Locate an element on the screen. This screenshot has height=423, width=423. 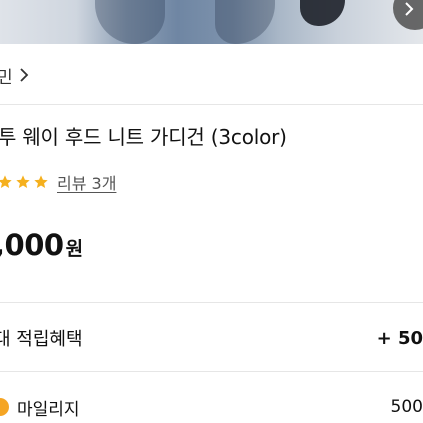
max-points-row: 대 적립혜택 + 50 is located at coordinates (211, 338).